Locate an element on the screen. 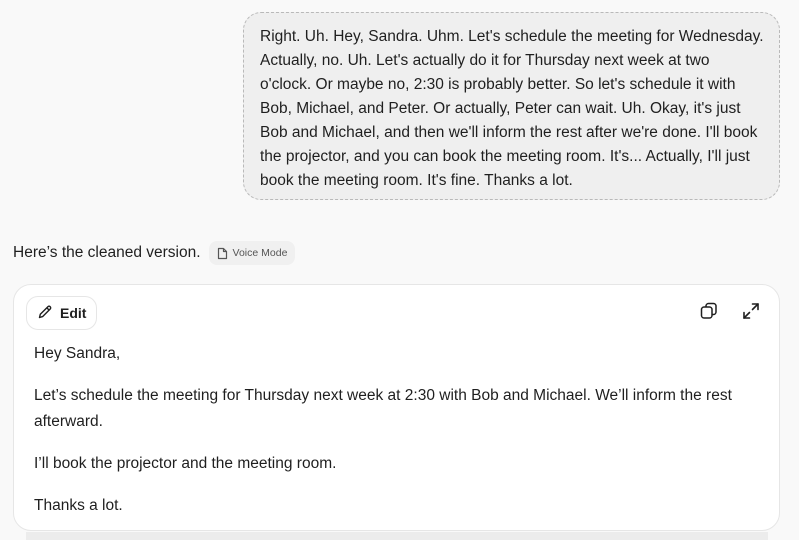 This screenshot has height=540, width=799. voice-mode-label: Voice Mode is located at coordinates (260, 253).